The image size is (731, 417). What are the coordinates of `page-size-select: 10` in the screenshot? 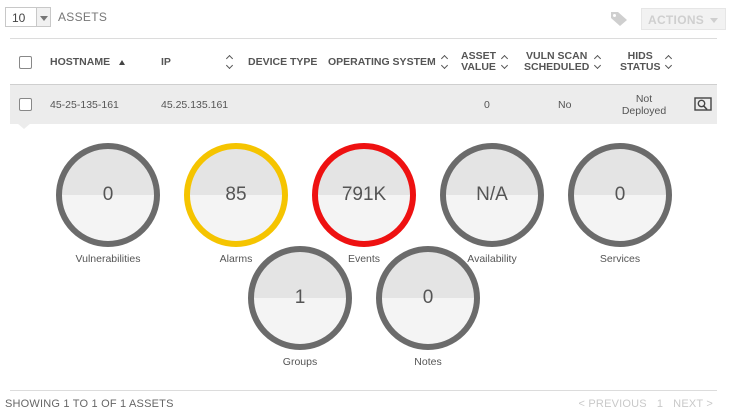 It's located at (28, 17).